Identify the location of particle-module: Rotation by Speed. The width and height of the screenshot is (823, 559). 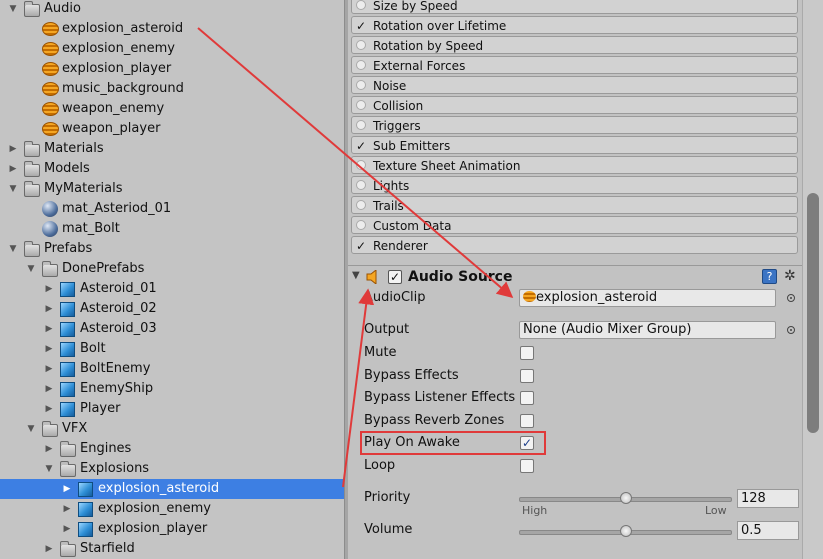
(574, 45).